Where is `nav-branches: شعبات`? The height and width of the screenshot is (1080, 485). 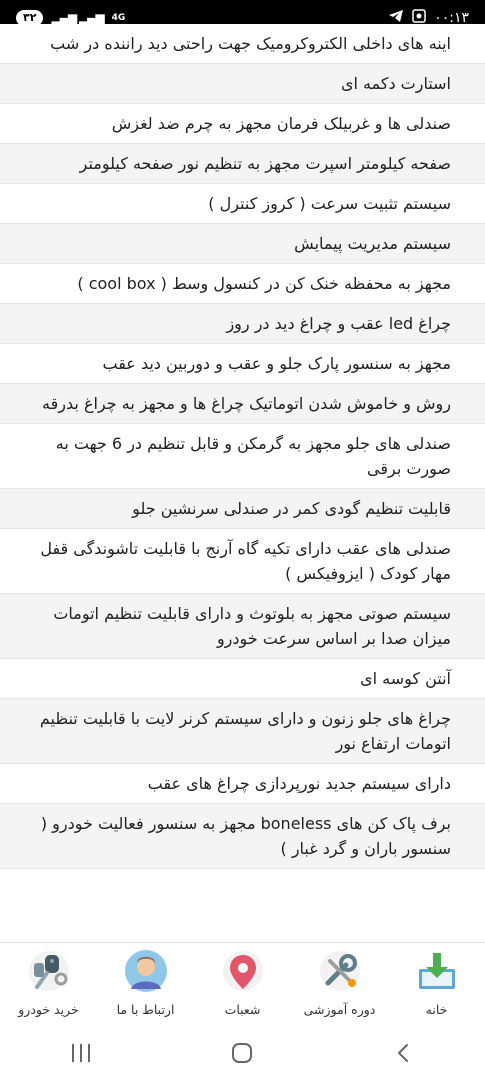 nav-branches: شعبات is located at coordinates (243, 982).